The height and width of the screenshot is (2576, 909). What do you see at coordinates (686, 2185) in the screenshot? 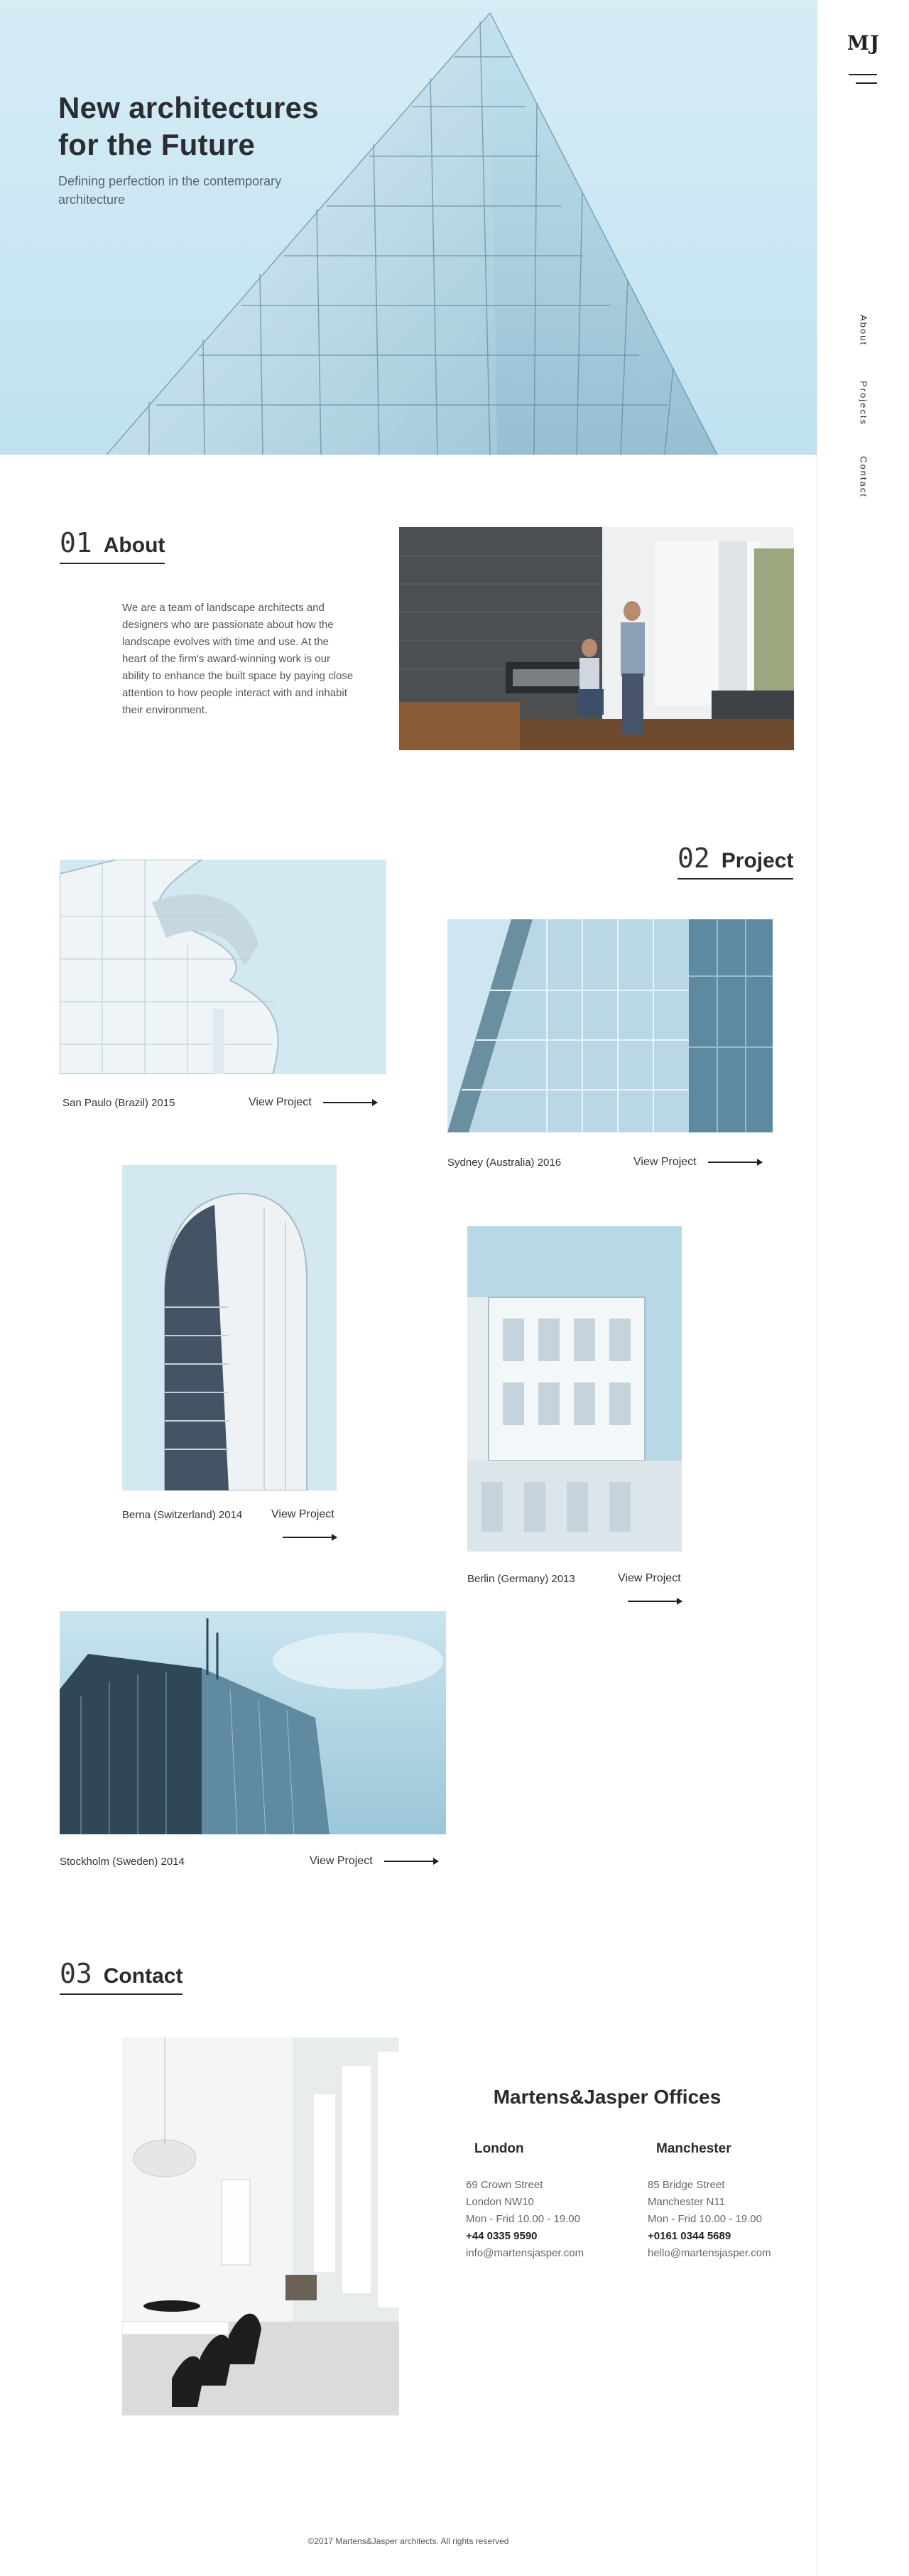
I see `office-street: 85 Bridge Street` at bounding box center [686, 2185].